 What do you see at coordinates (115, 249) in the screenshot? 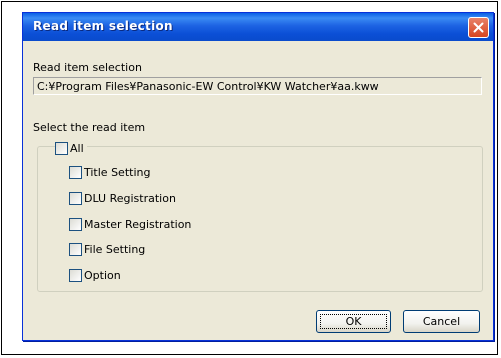
I see `checkbox-label: File Setting` at bounding box center [115, 249].